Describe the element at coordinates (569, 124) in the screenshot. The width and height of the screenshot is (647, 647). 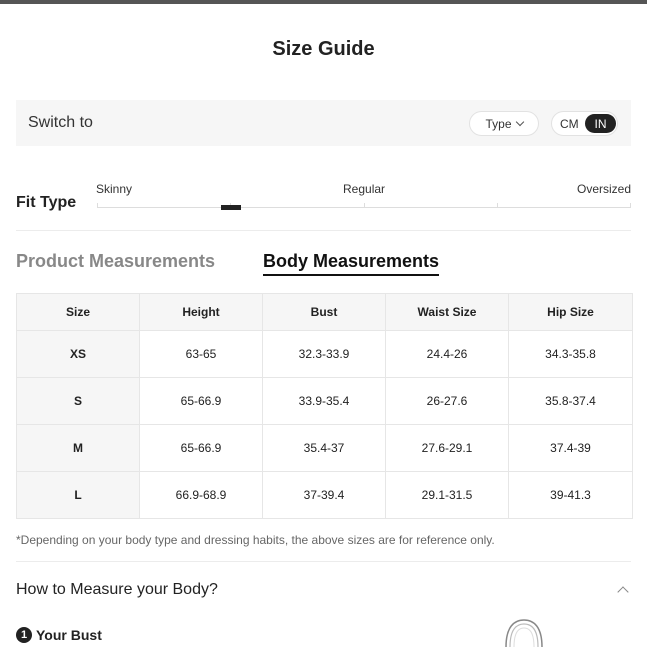
I see `unit-cm-option: CM` at that location.